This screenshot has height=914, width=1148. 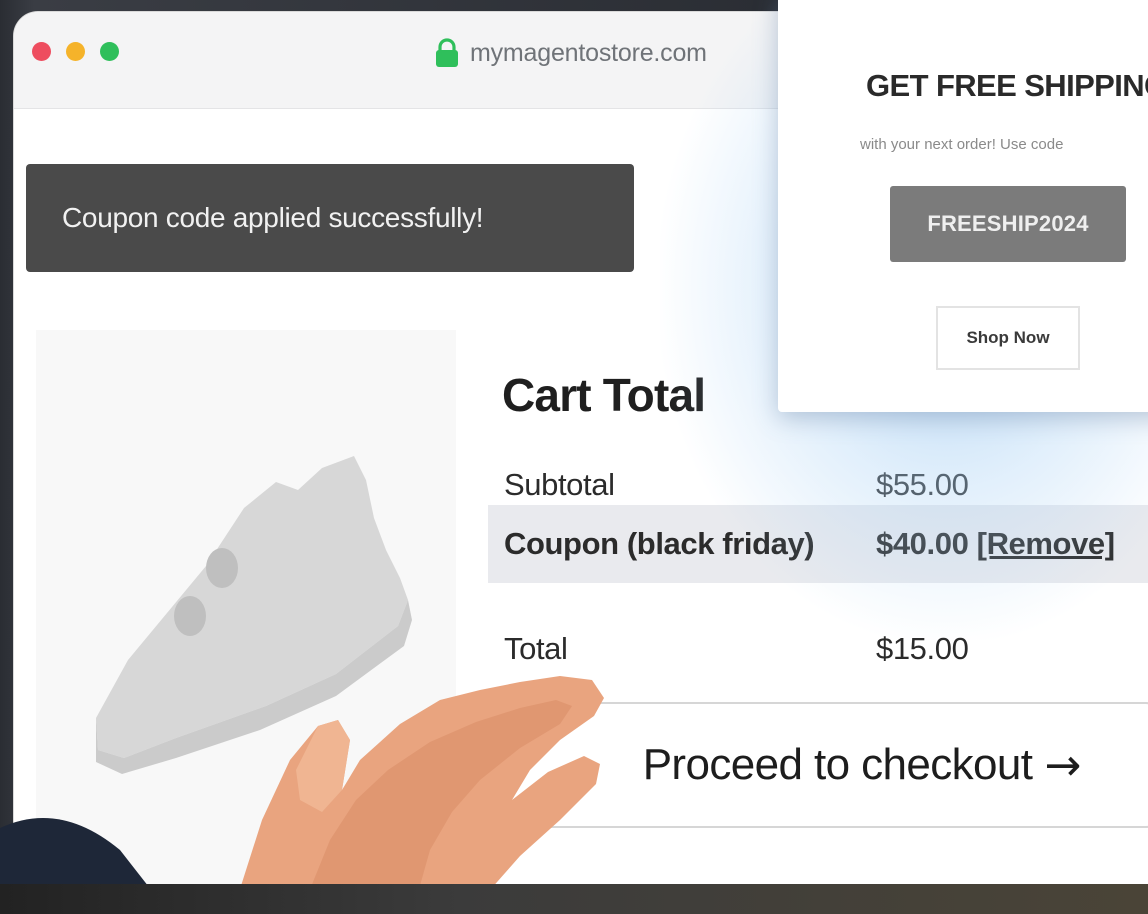 I want to click on url-text: mymagentostore.com, so click(x=588, y=52).